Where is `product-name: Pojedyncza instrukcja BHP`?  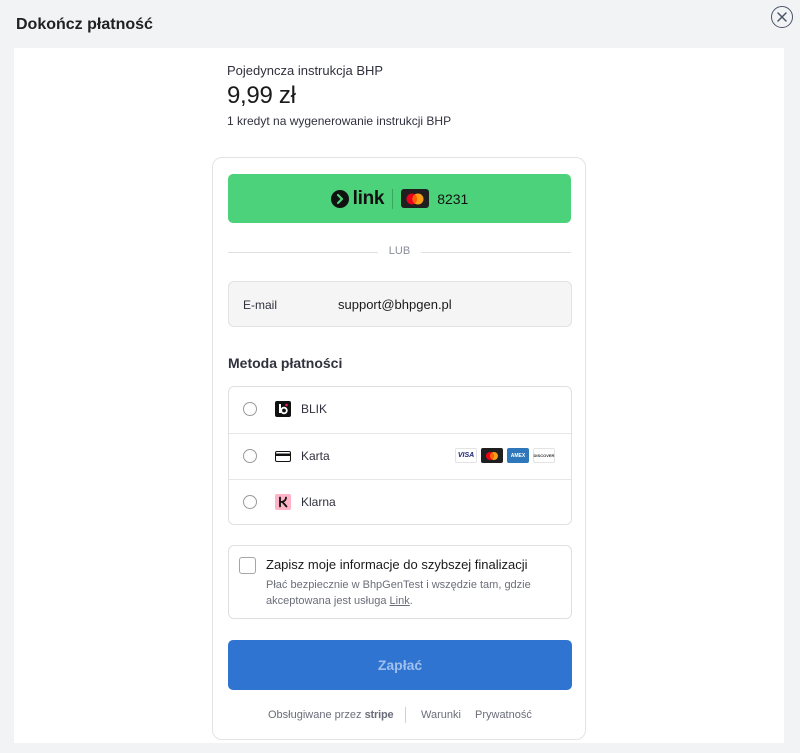 product-name: Pojedyncza instrukcja BHP is located at coordinates (305, 70).